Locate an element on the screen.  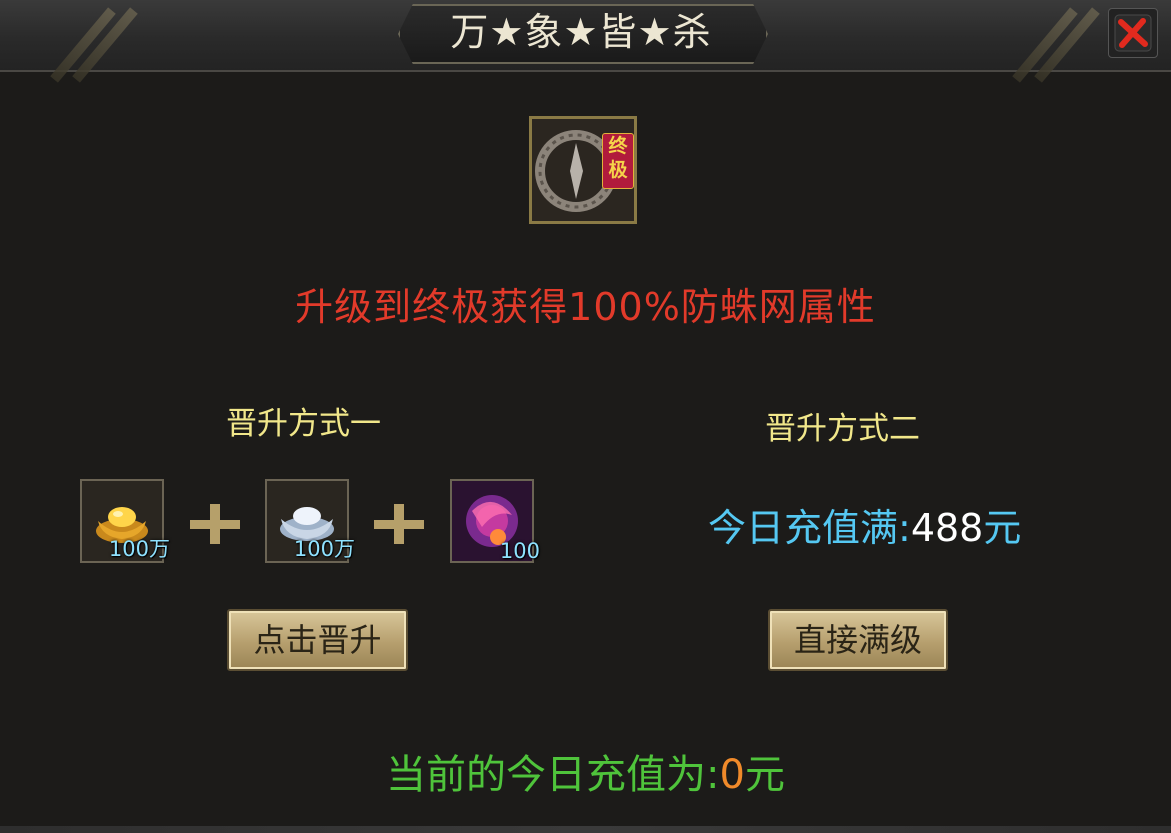
cost-slot-orb: 100 is located at coordinates (495, 521).